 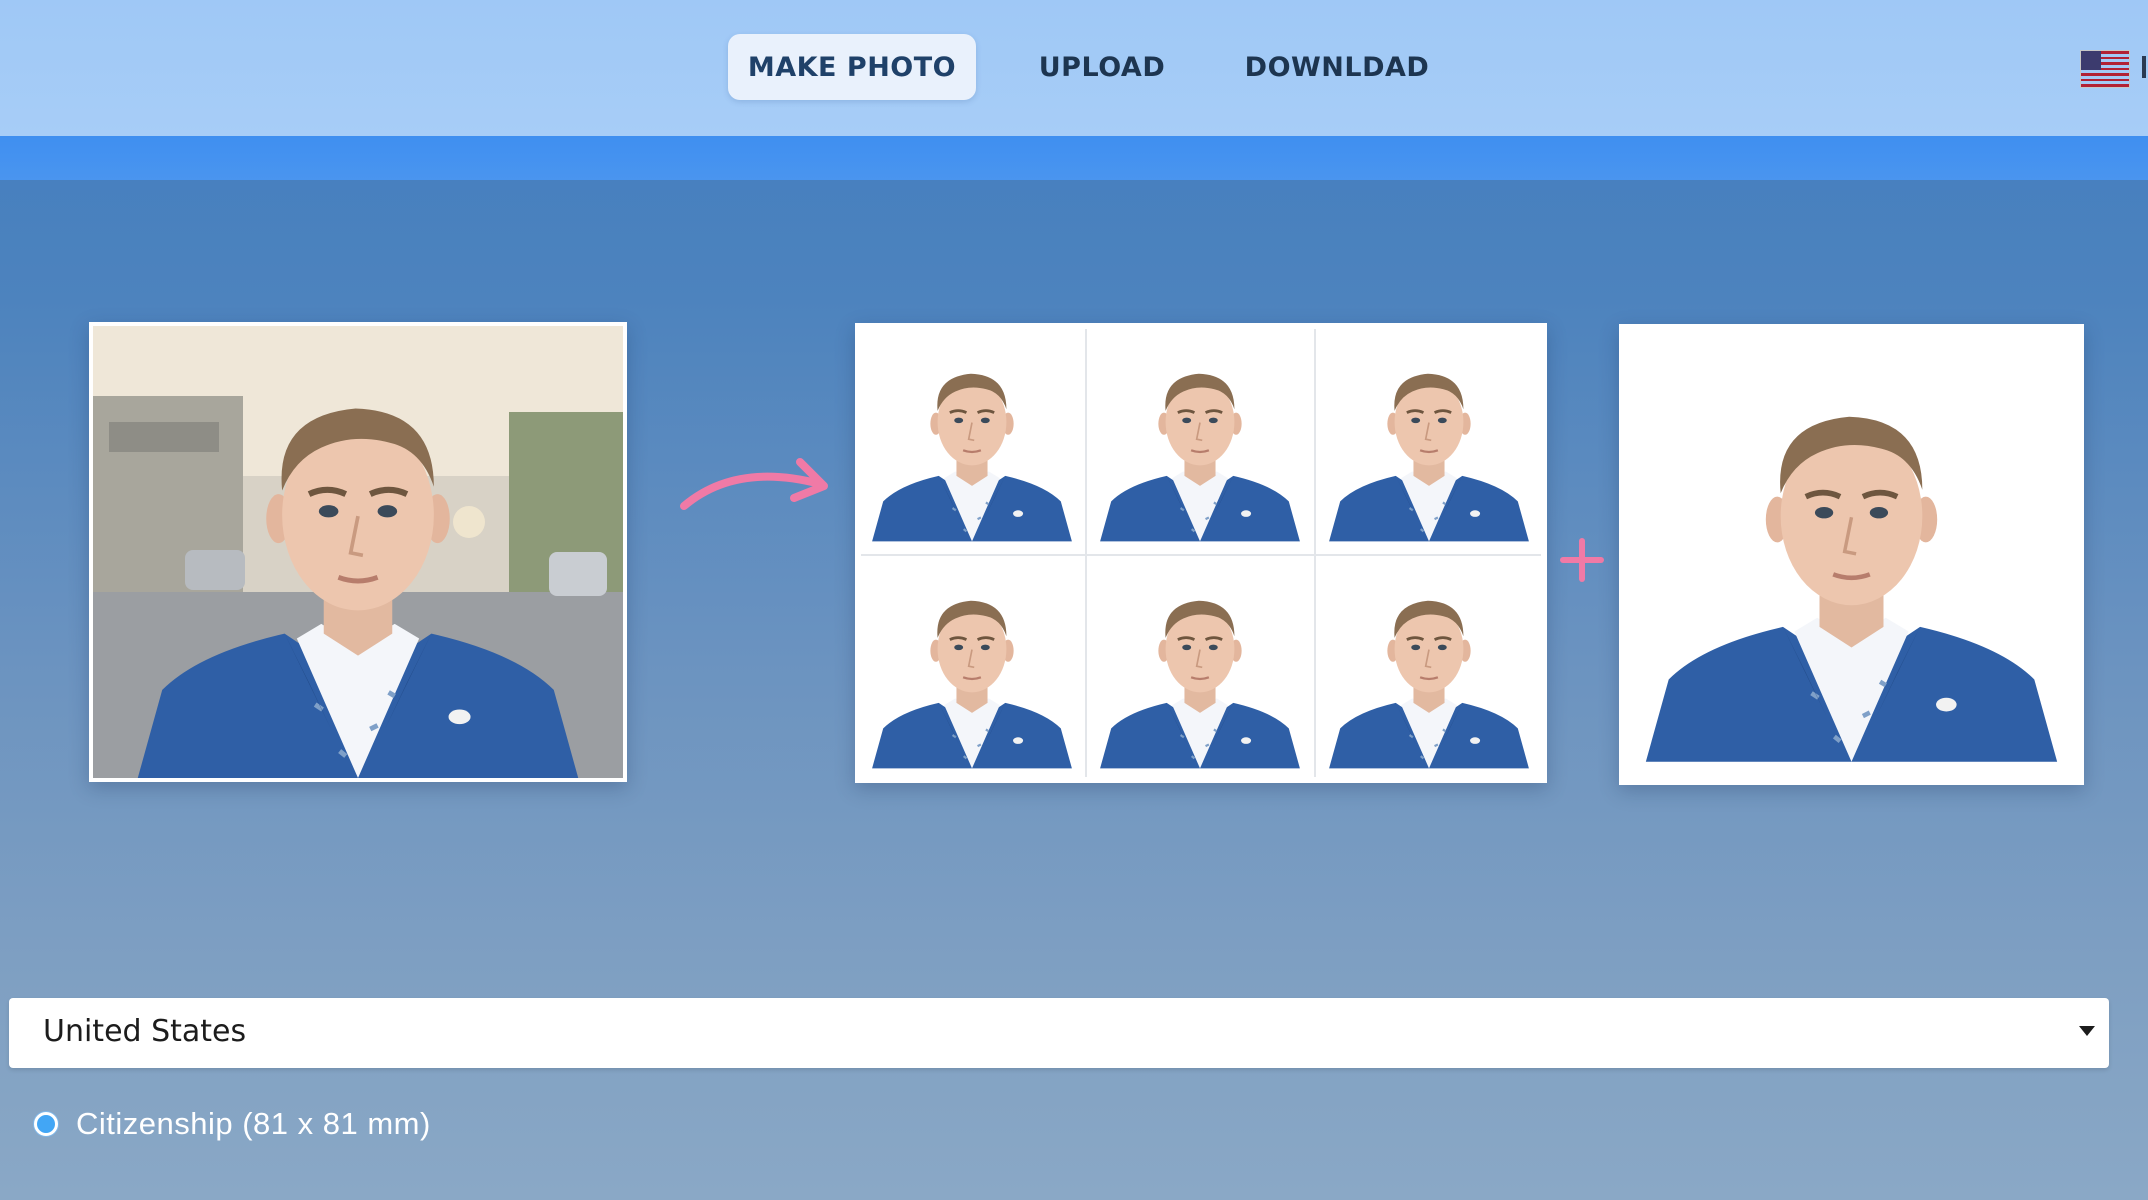 I want to click on curved-arrow-icon, so click(x=754, y=484).